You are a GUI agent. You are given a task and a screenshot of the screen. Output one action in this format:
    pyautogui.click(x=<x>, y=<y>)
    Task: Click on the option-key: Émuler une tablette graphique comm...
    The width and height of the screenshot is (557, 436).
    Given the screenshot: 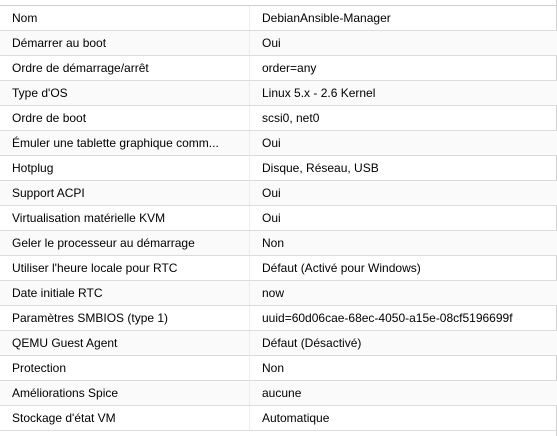 What is the action you would take?
    pyautogui.click(x=125, y=143)
    